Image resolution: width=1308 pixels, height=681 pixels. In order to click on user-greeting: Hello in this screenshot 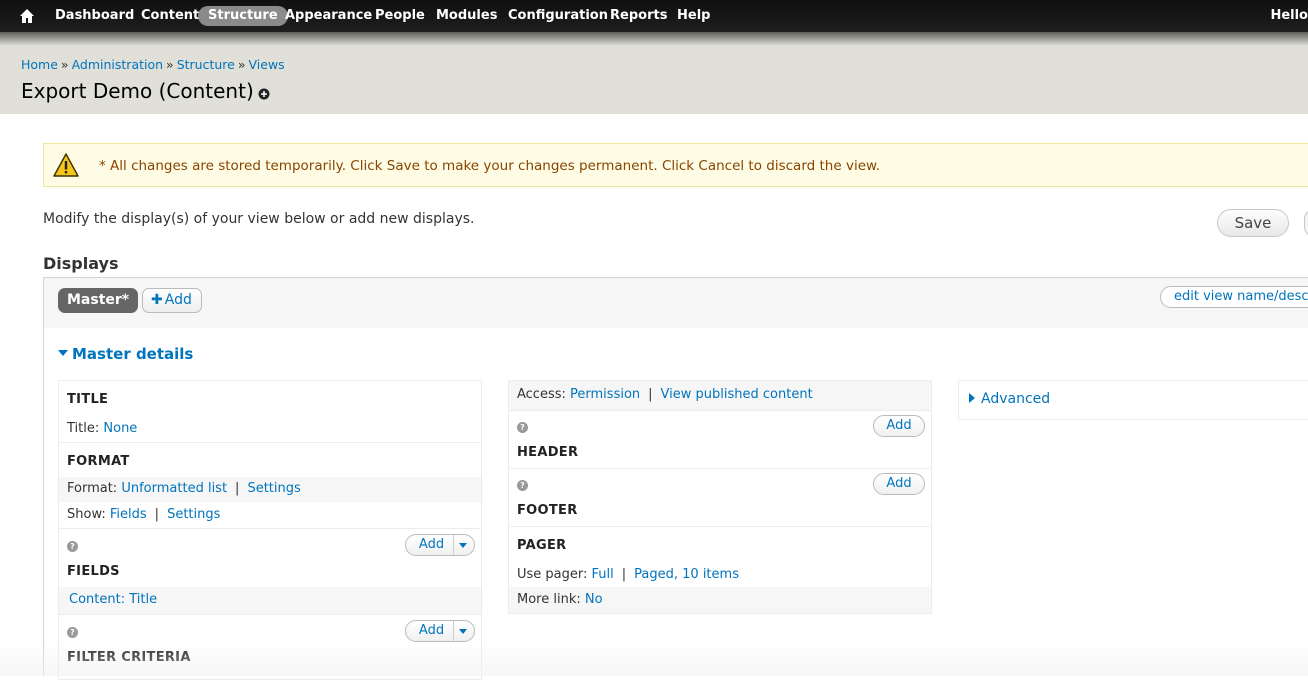, I will do `click(1289, 16)`.